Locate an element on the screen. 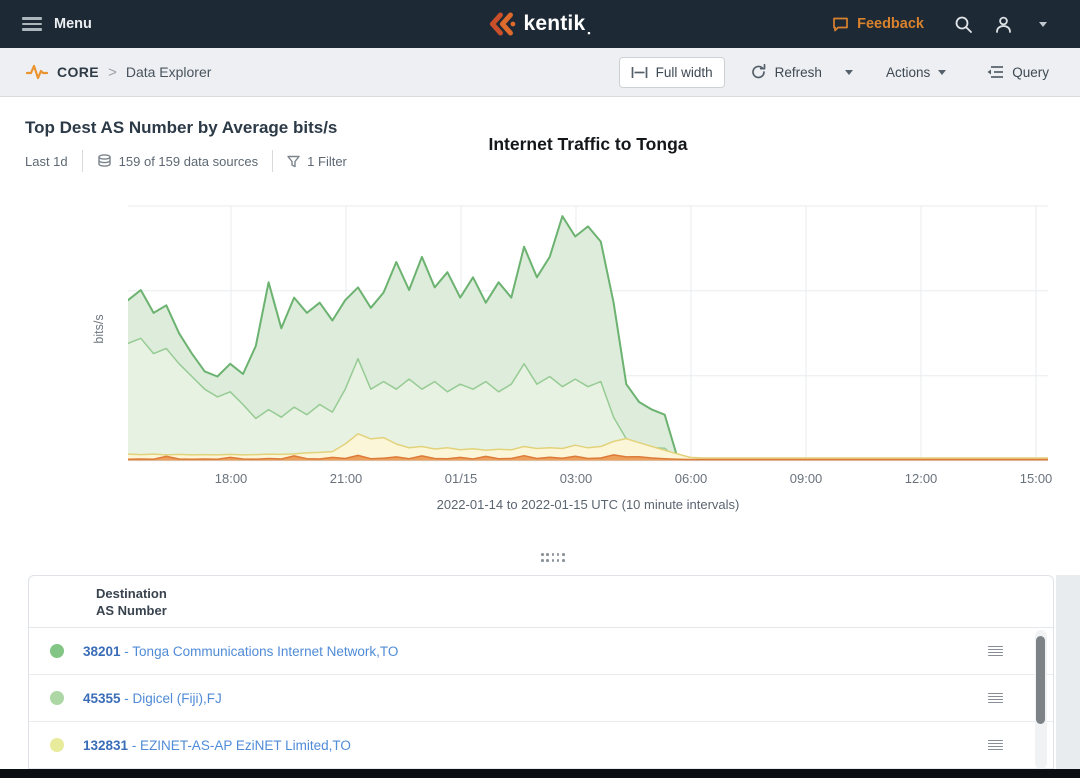 Image resolution: width=1080 pixels, height=778 pixels. user-menu-button is located at coordinates (1003, 24).